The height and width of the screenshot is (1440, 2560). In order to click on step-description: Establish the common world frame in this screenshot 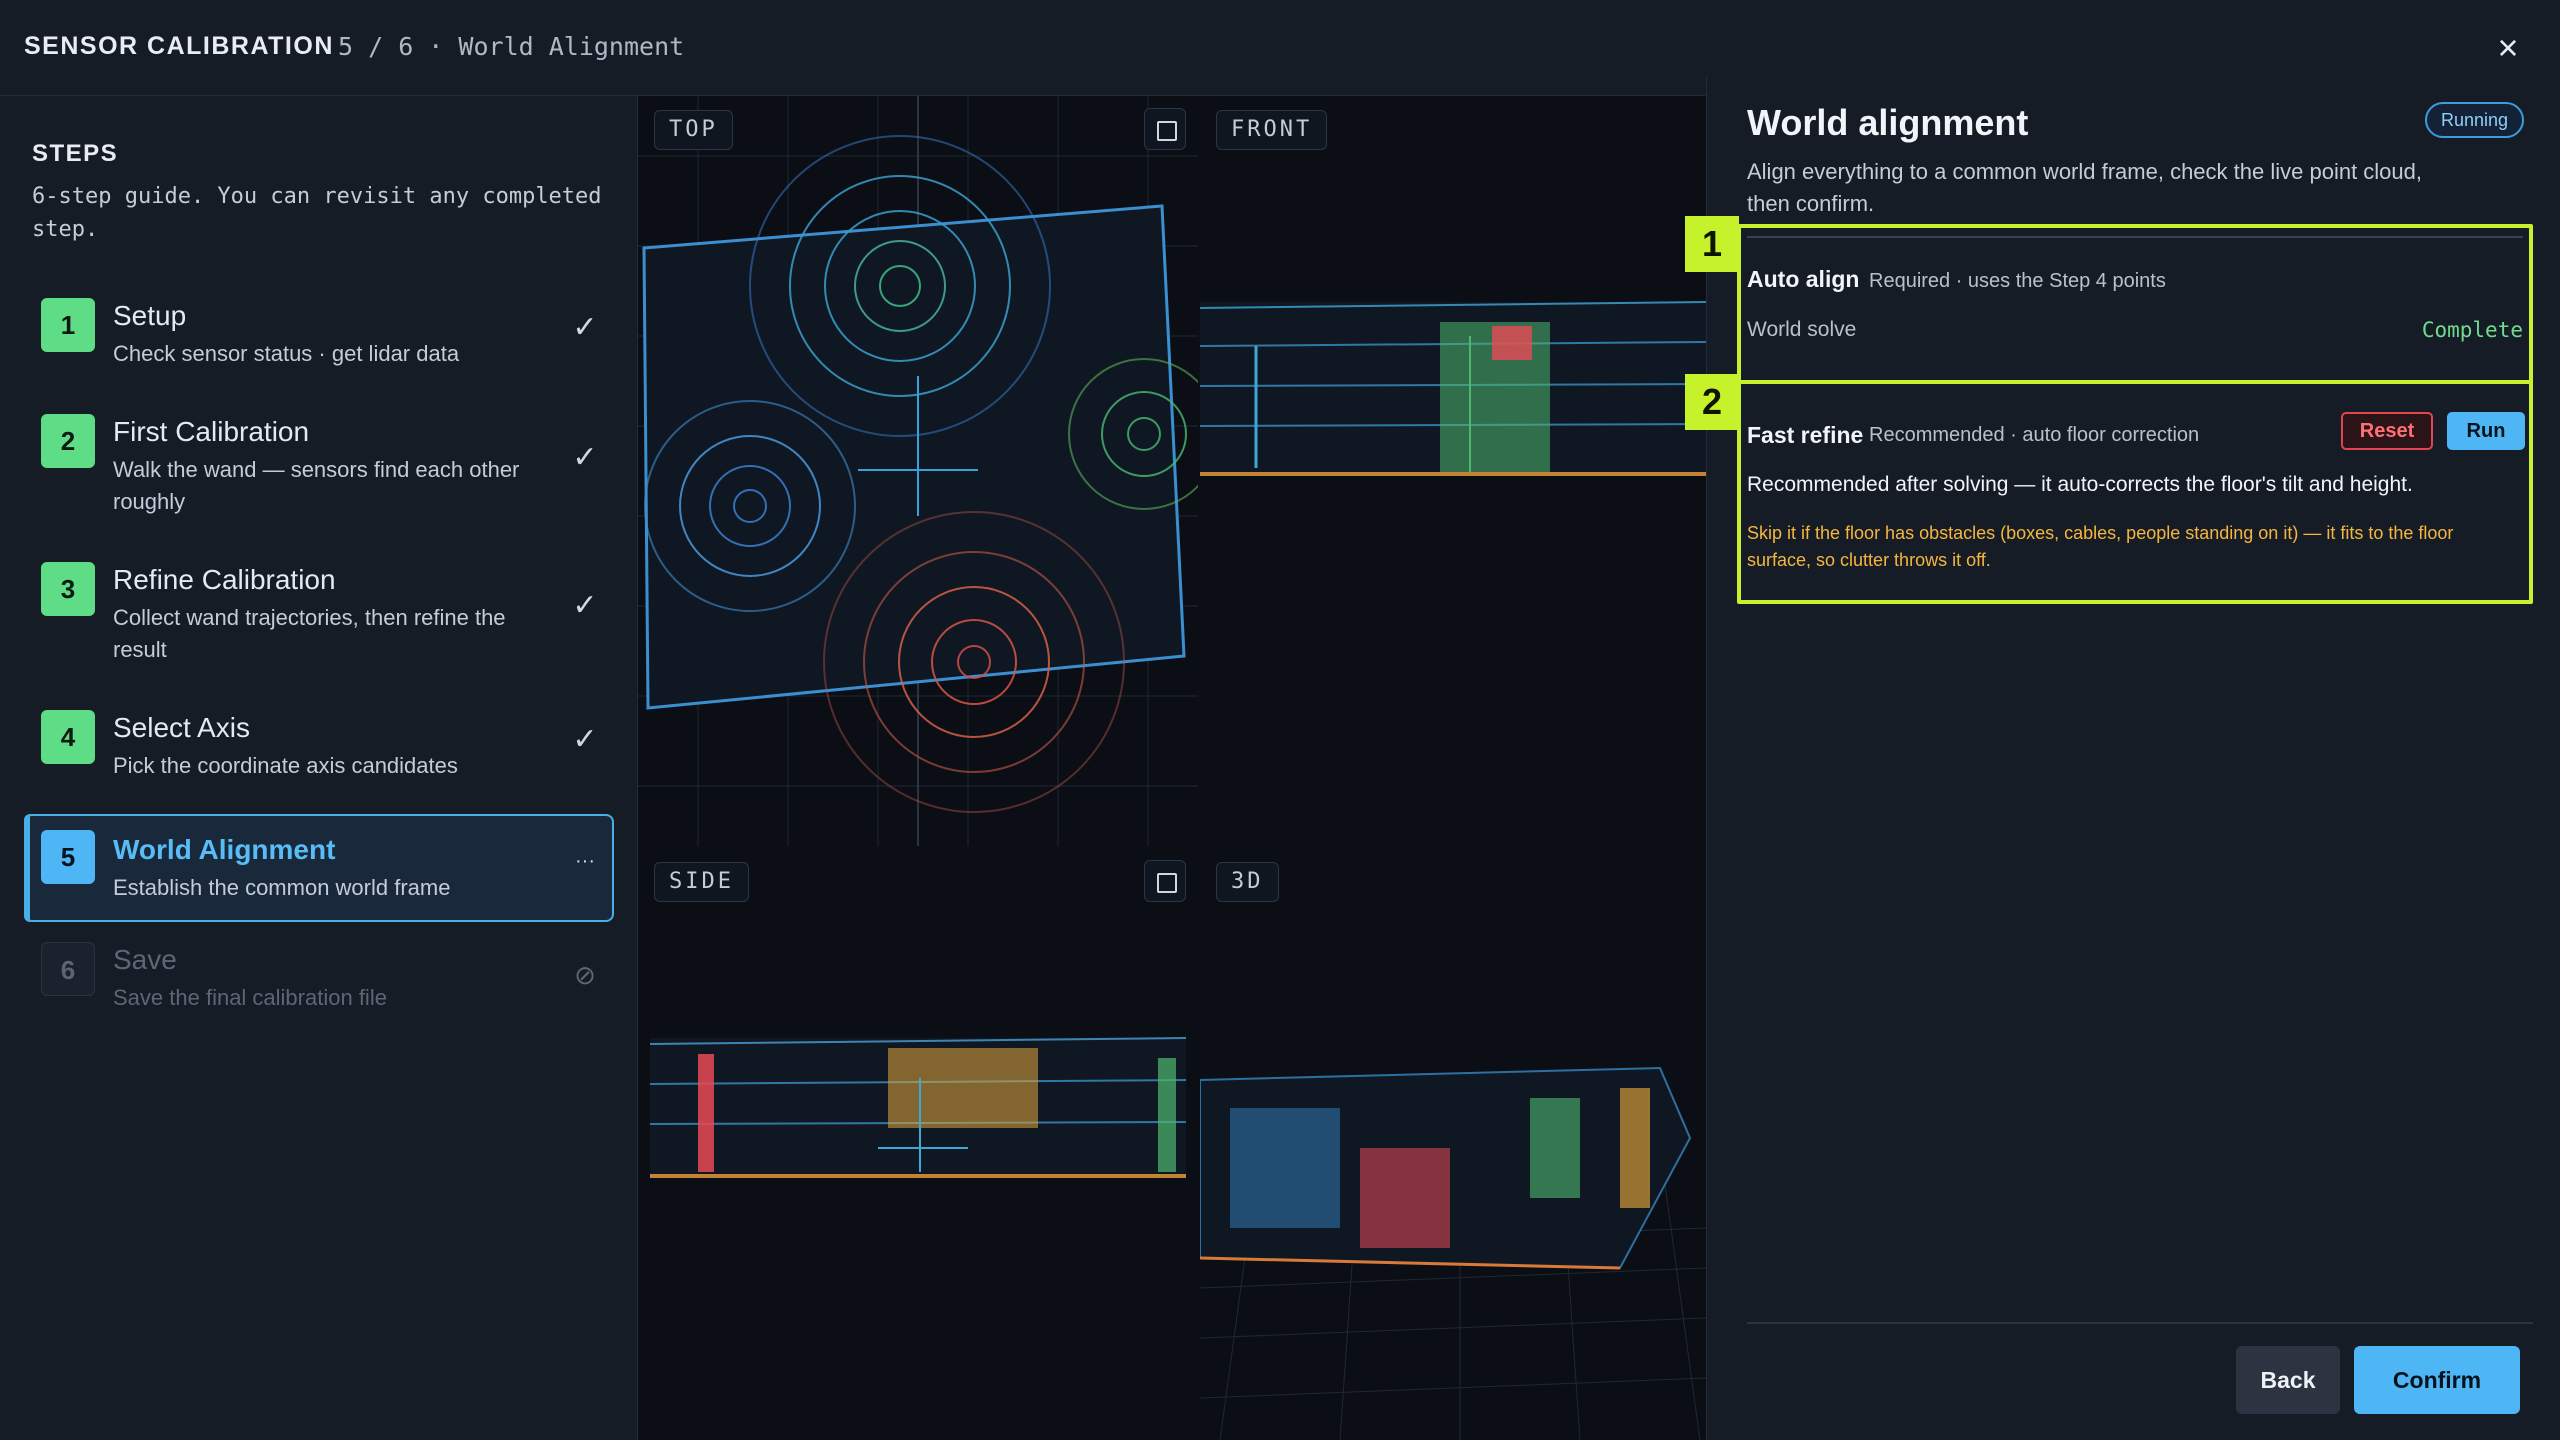, I will do `click(282, 887)`.